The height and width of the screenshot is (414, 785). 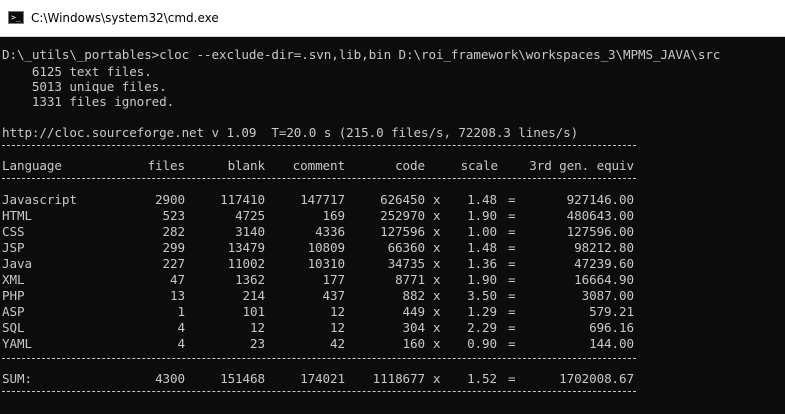 I want to click on cell-files: 299, so click(x=174, y=247).